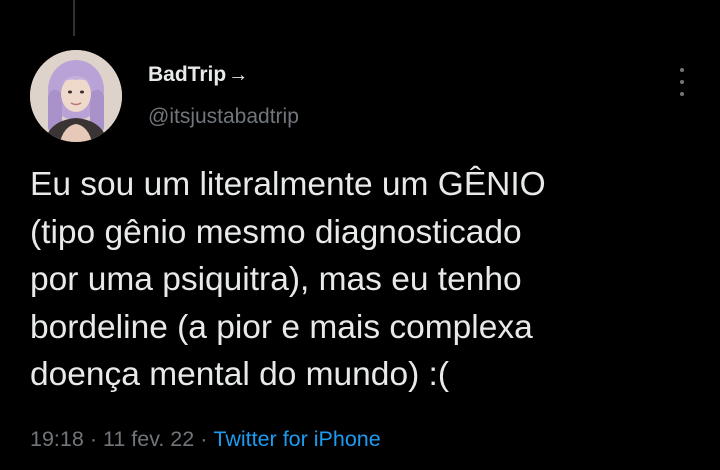 Image resolution: width=720 pixels, height=470 pixels. I want to click on tweet-meta: 19:18 · 11 fev. 22 · Twitter for iPhone, so click(205, 439).